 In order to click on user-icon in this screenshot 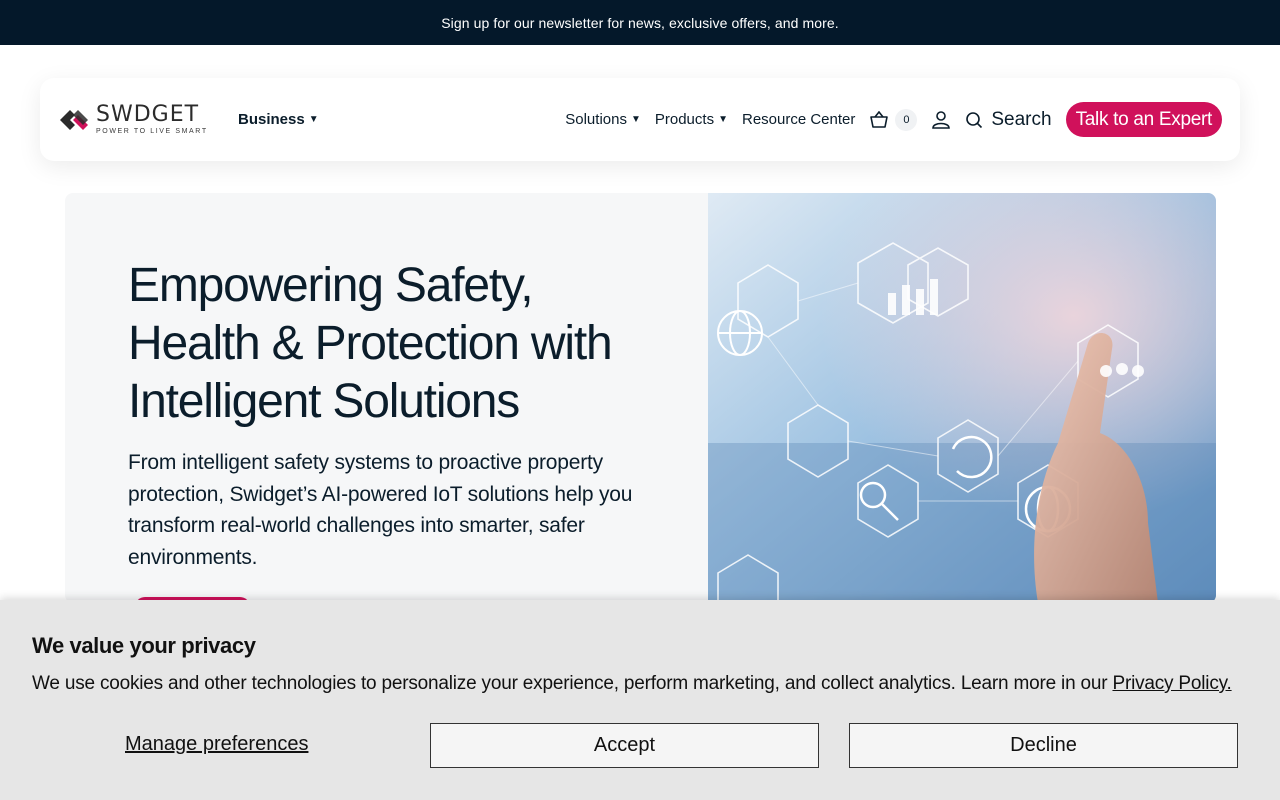, I will do `click(941, 119)`.